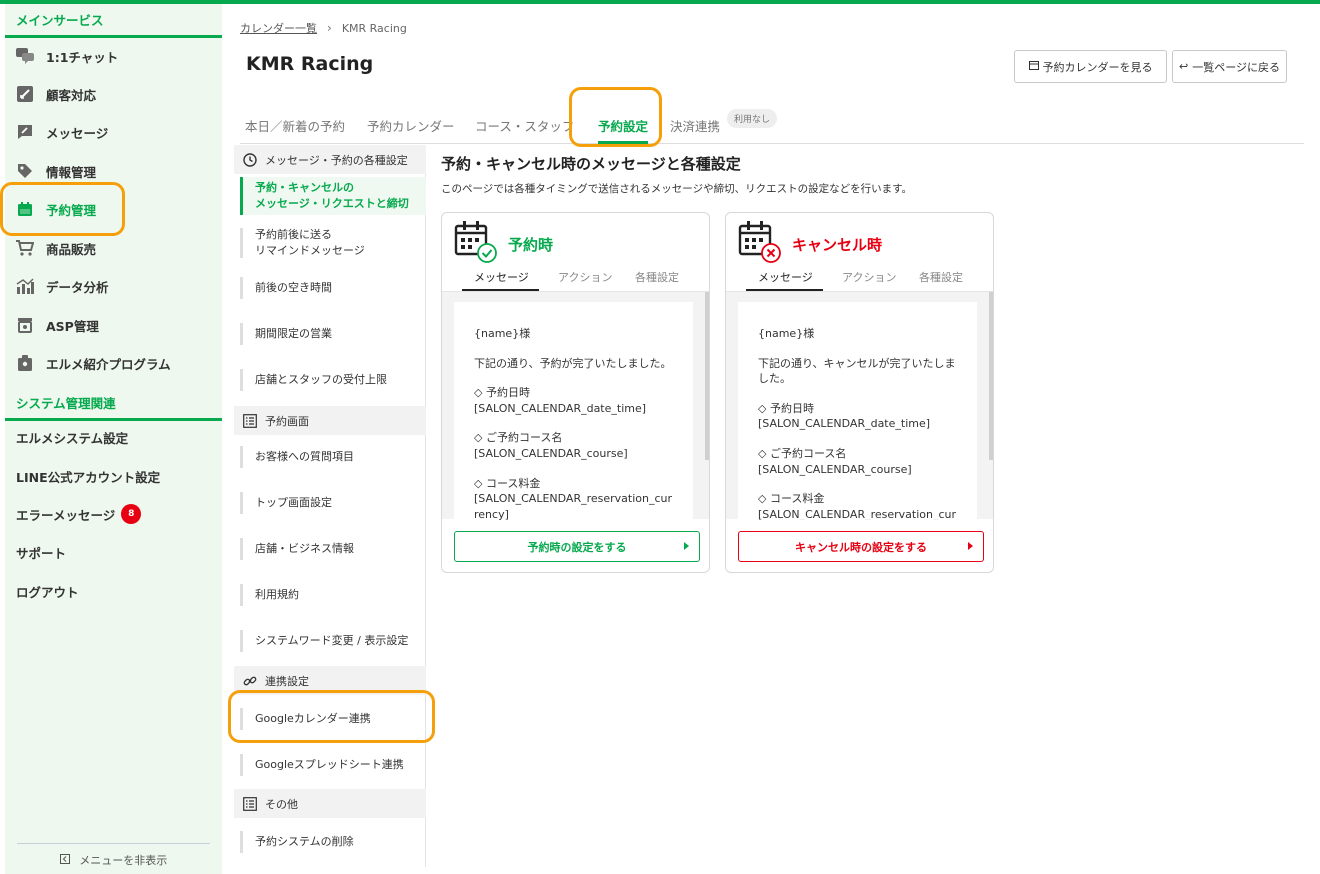  I want to click on sidebar-item-customer: 顧客対応, so click(113, 94).